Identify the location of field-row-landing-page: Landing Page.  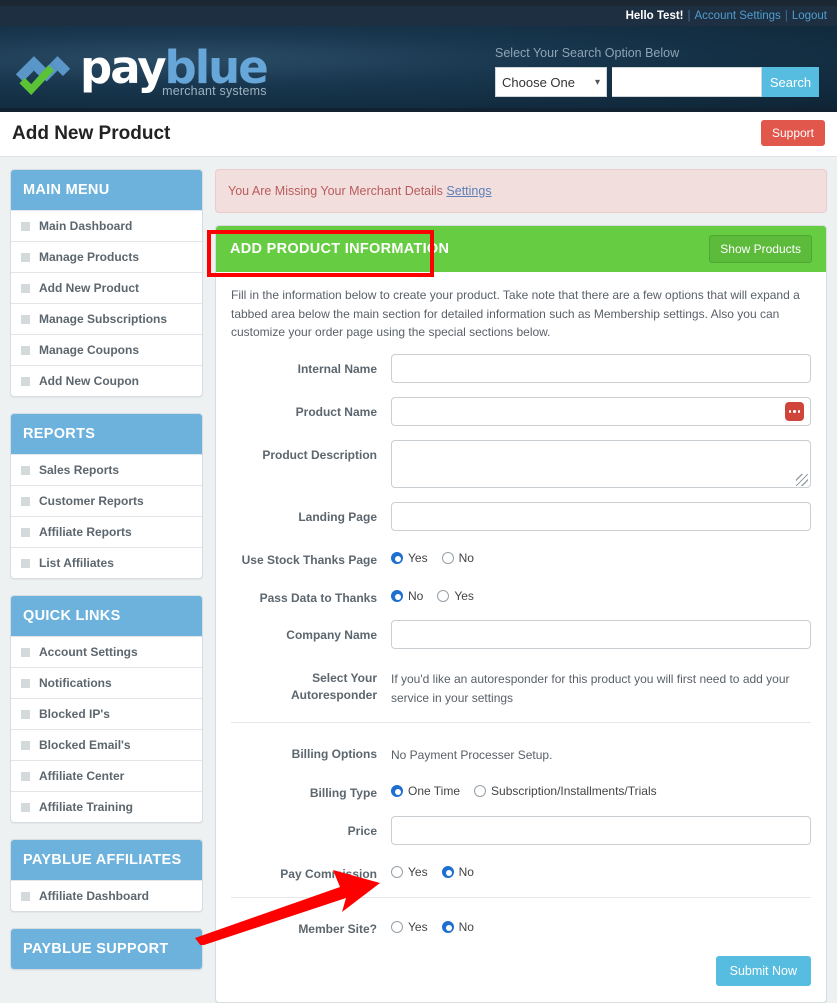
(521, 516).